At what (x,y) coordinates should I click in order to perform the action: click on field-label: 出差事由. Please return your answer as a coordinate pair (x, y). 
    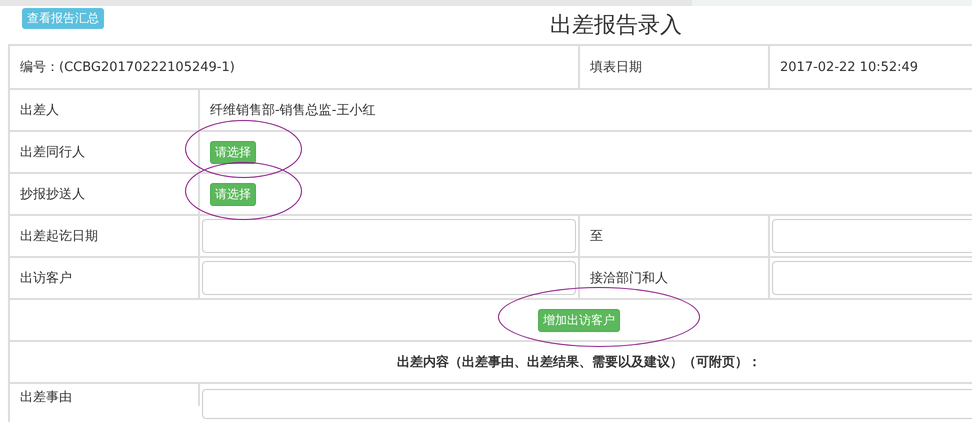
    Looking at the image, I should click on (105, 395).